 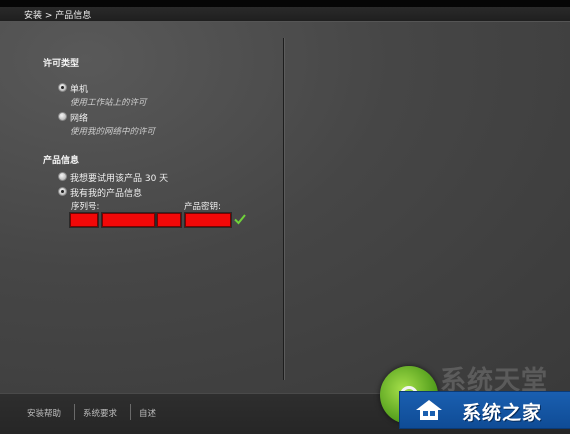 What do you see at coordinates (62, 191) in the screenshot?
I see `have-info-radio` at bounding box center [62, 191].